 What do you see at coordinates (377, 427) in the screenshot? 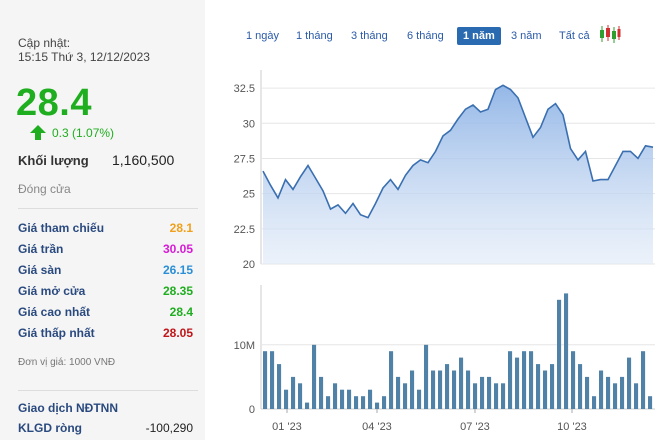
I see `x-tick-label: 04 '23` at bounding box center [377, 427].